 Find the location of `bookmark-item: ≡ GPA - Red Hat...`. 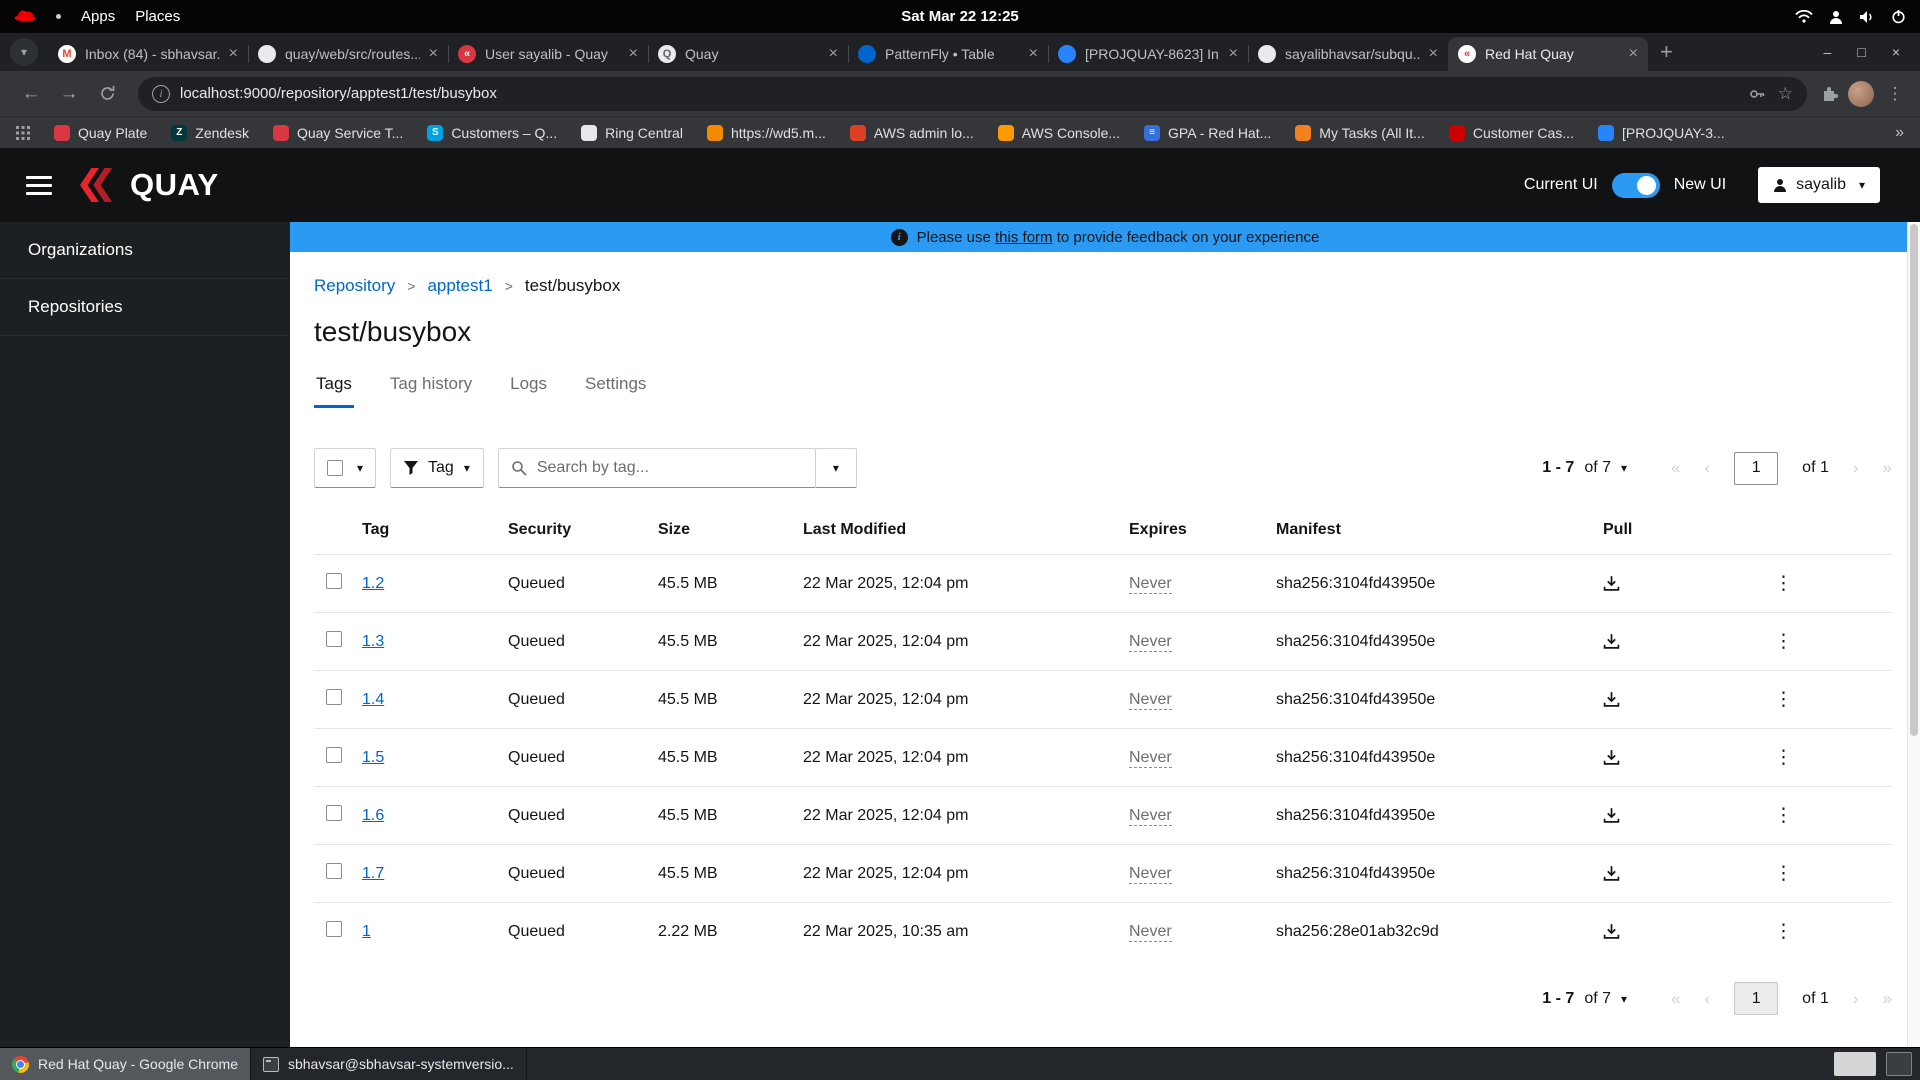

bookmark-item: ≡ GPA - Red Hat... is located at coordinates (1207, 132).